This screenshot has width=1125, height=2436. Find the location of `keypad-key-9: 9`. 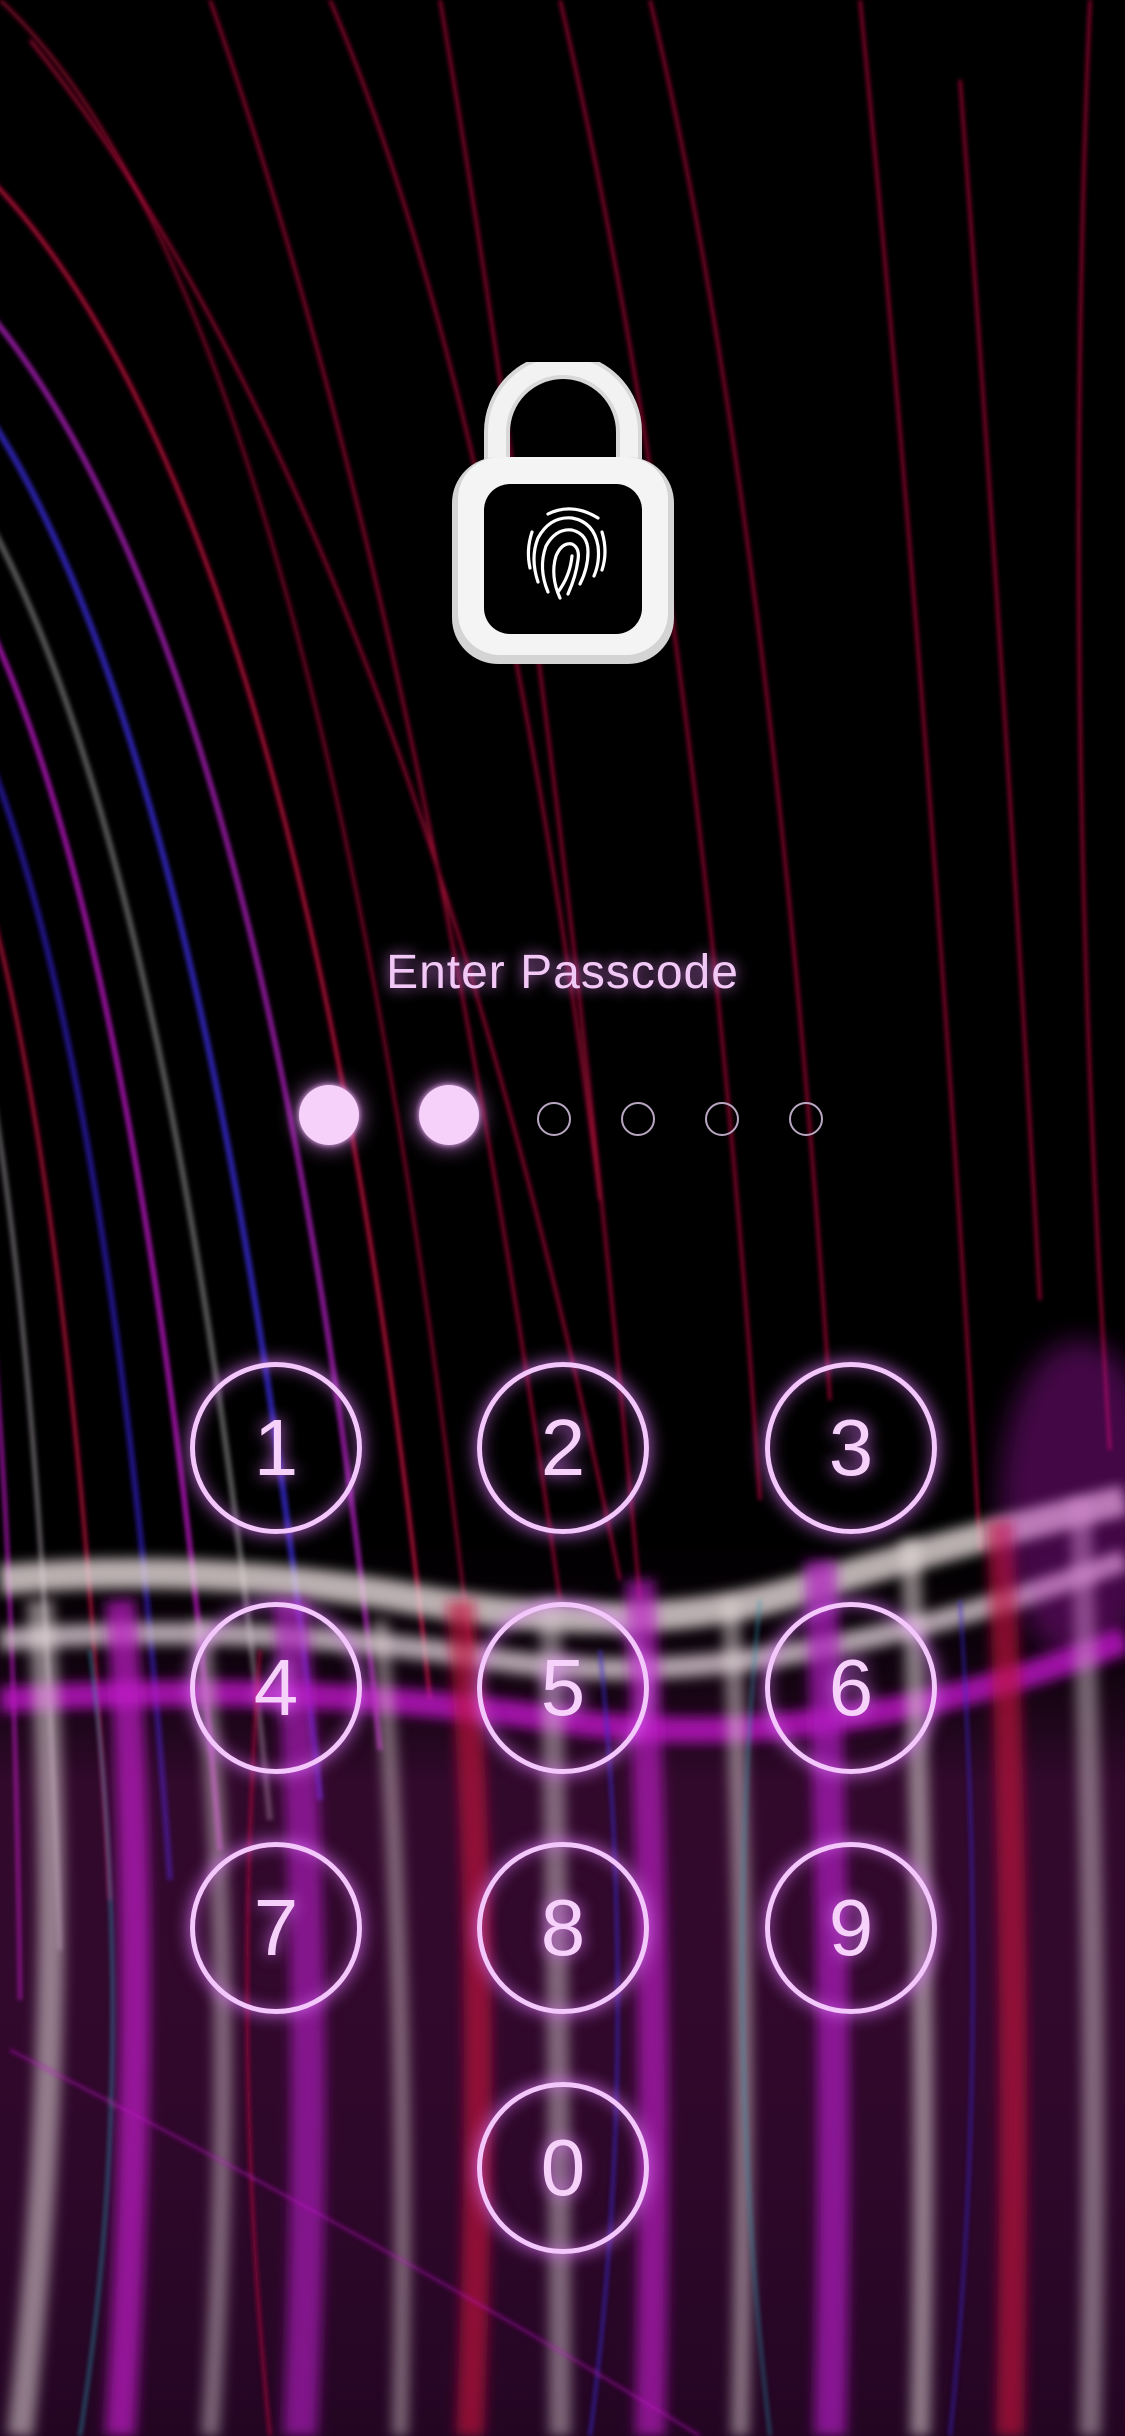

keypad-key-9: 9 is located at coordinates (851, 1928).